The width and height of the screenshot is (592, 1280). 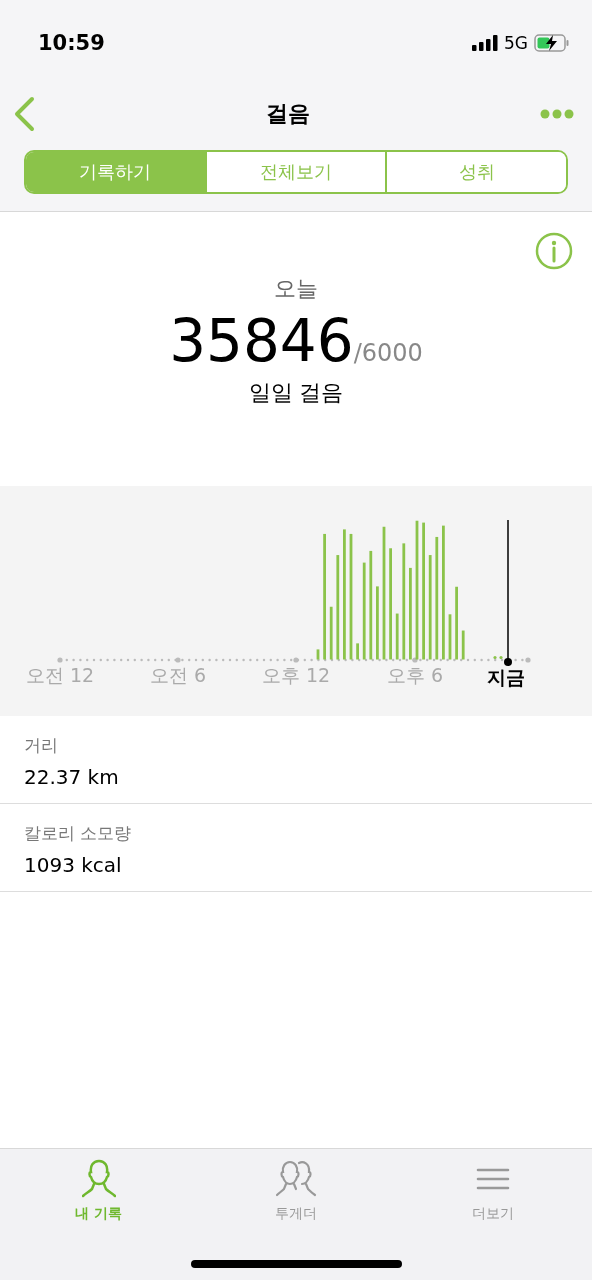 I want to click on people-icon, so click(x=296, y=1179).